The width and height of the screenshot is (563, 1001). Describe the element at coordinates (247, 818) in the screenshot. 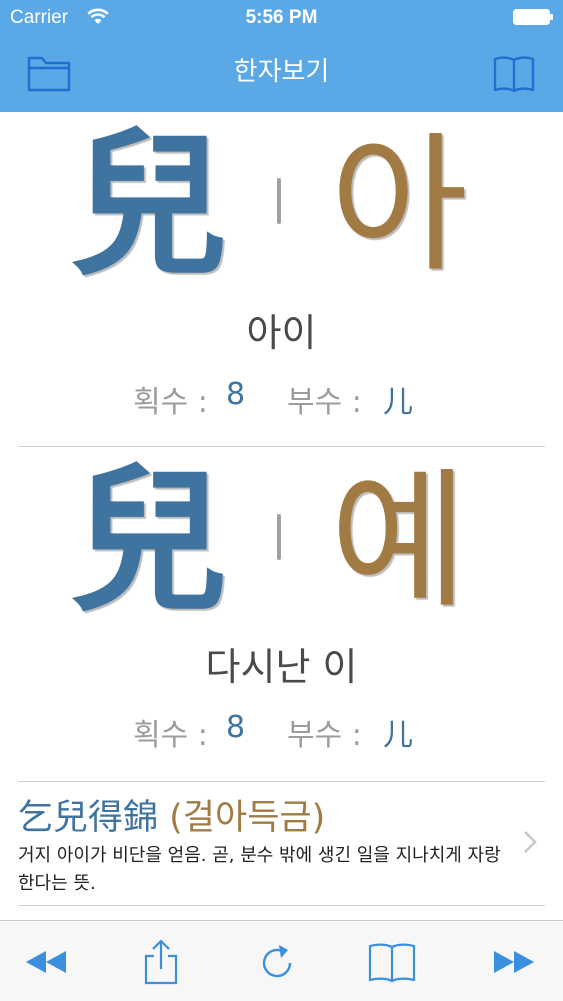

I see `idiom-reading: (걸아득금)` at that location.